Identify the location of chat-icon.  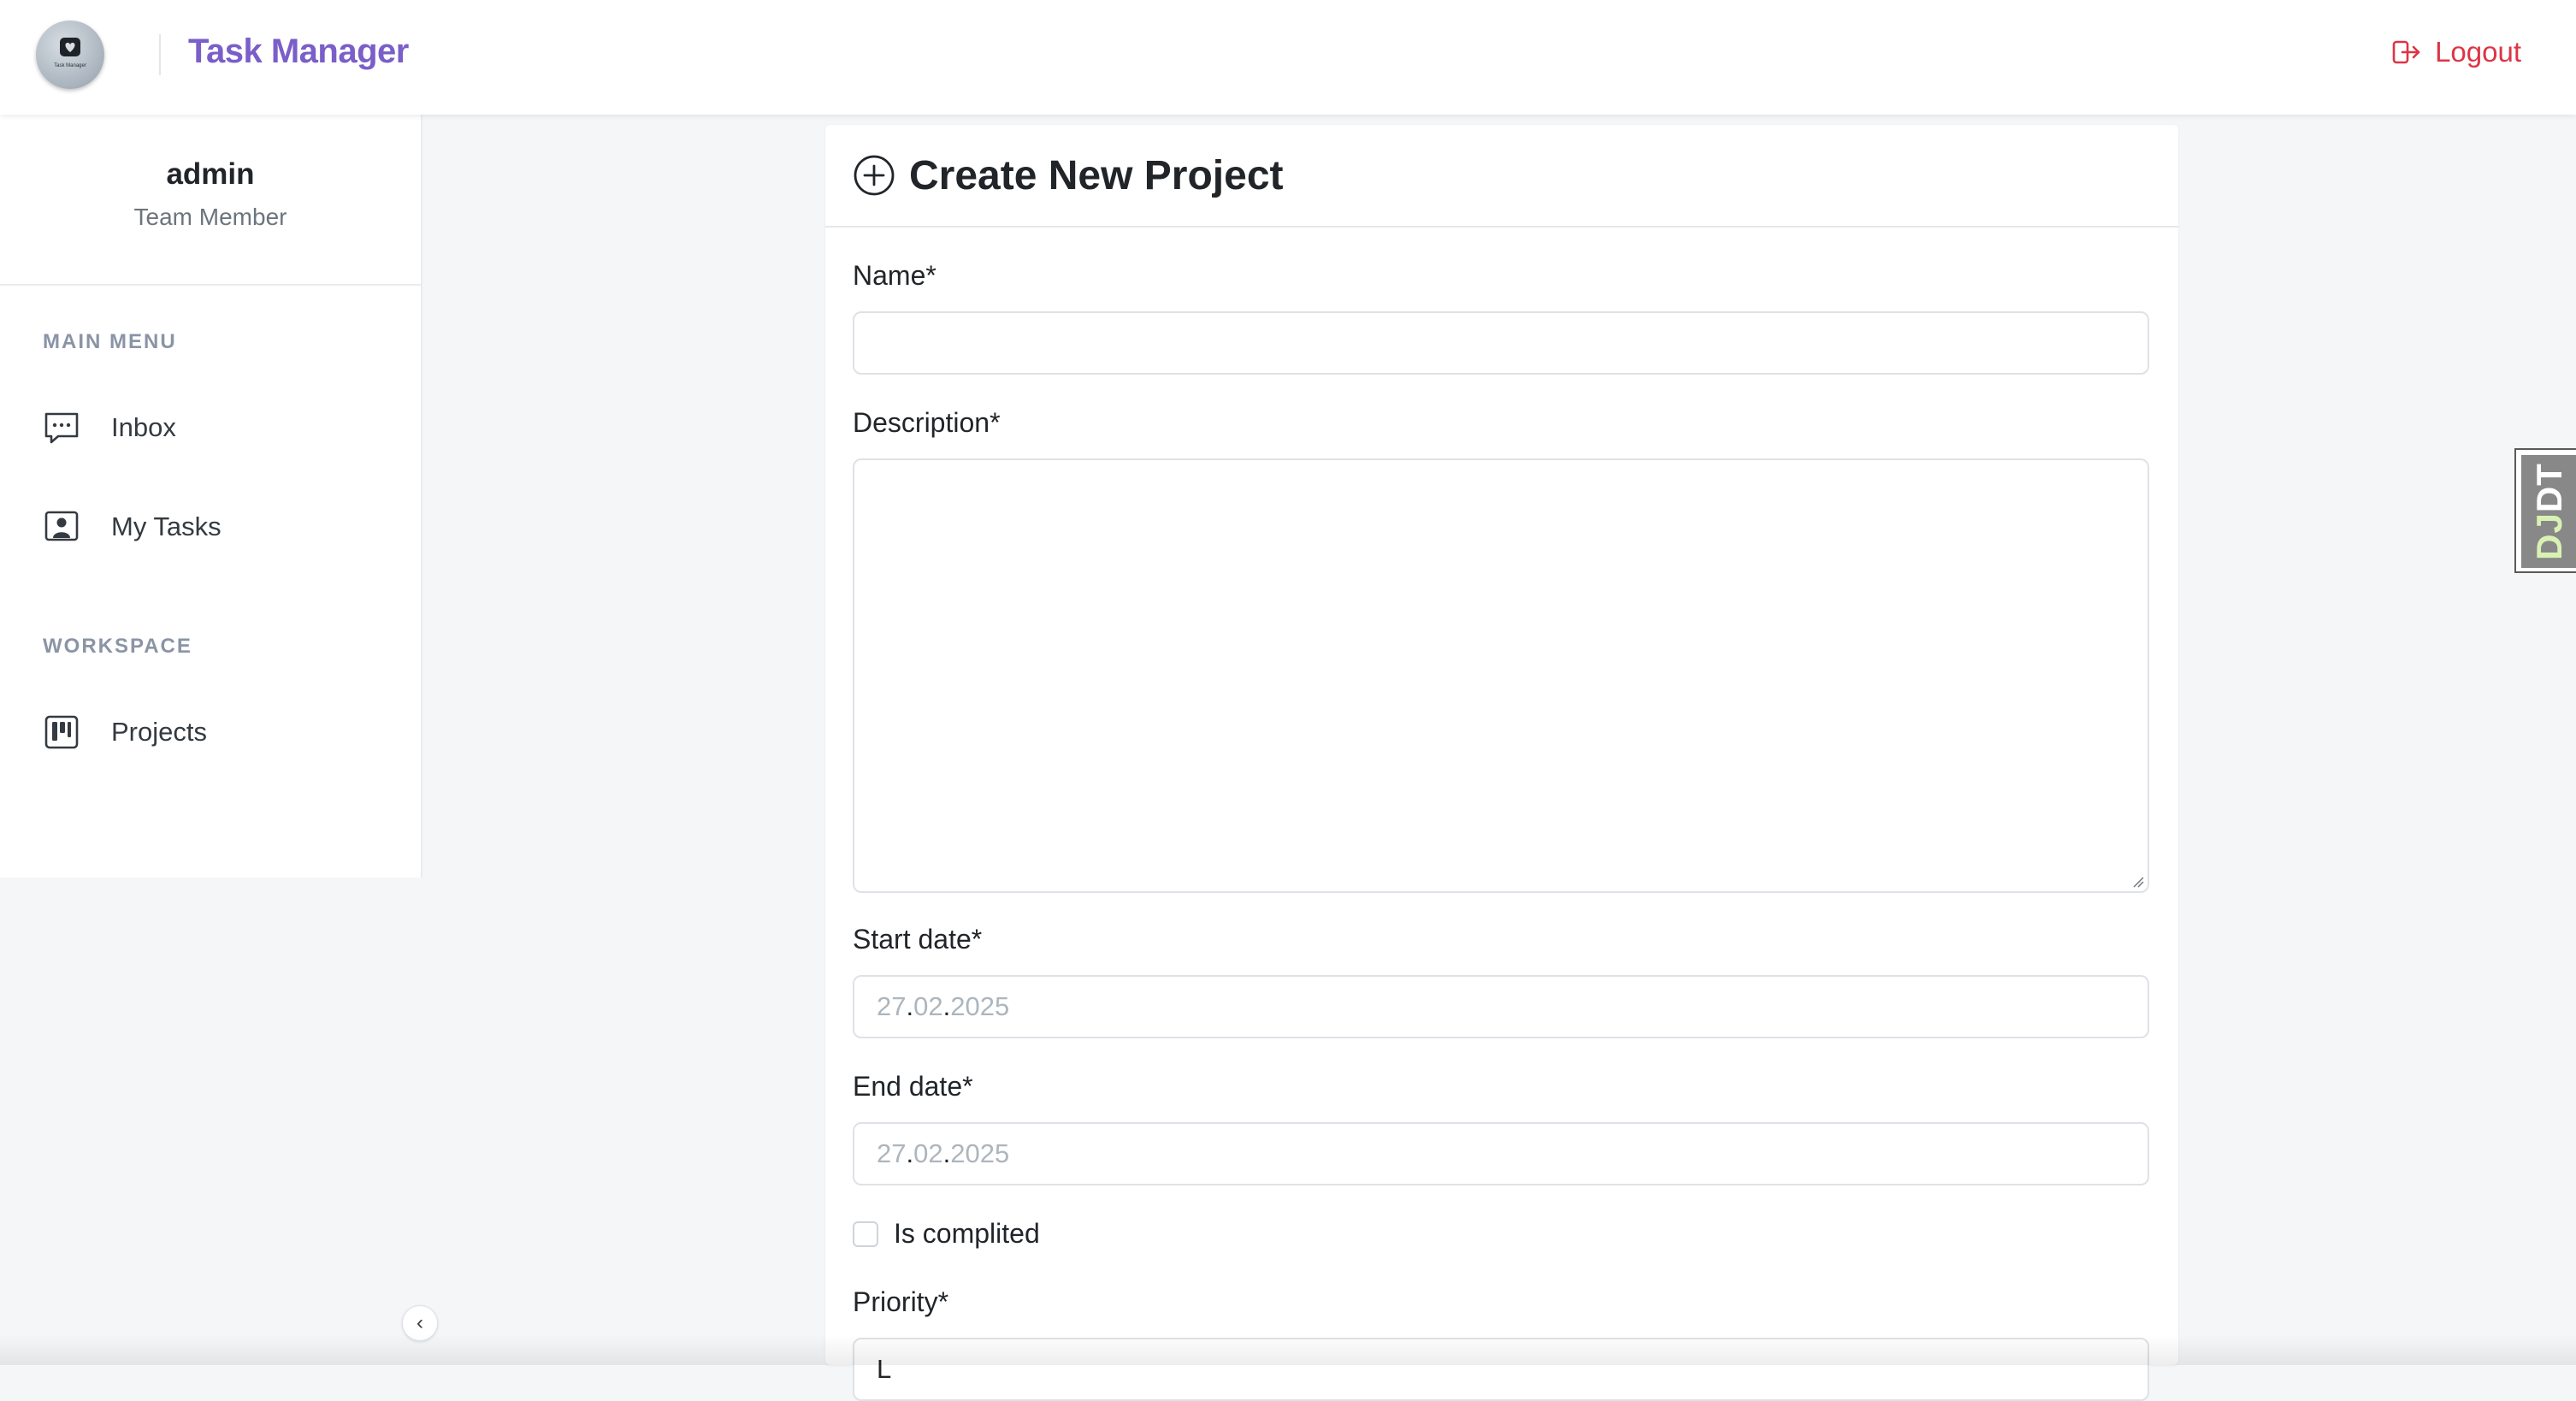
(61, 428).